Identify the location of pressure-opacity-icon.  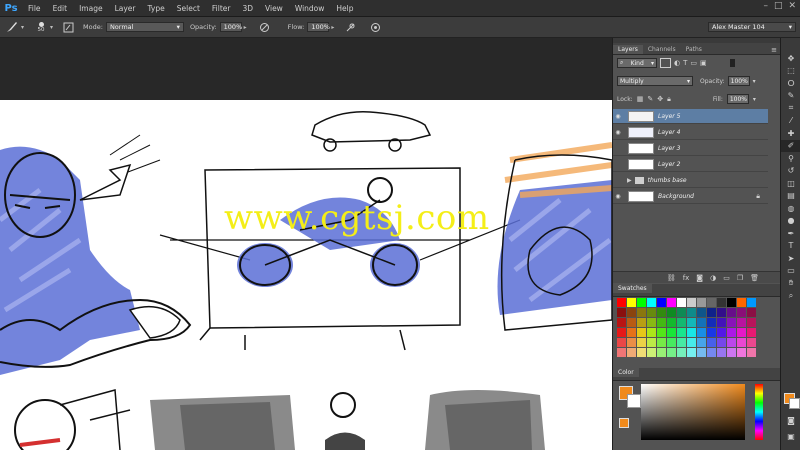
(265, 27).